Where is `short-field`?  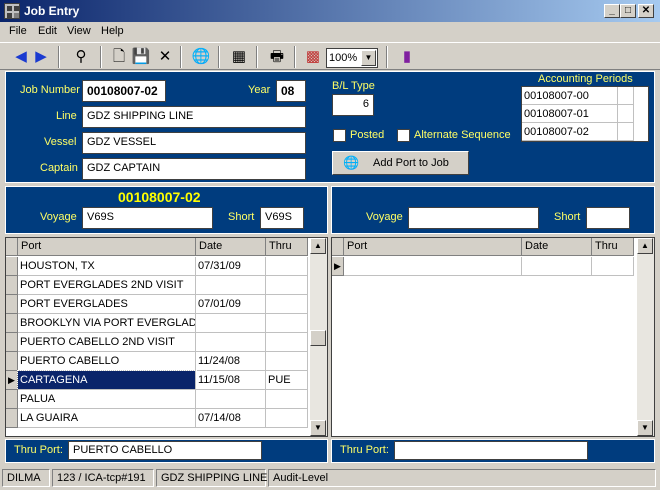 short-field is located at coordinates (608, 218).